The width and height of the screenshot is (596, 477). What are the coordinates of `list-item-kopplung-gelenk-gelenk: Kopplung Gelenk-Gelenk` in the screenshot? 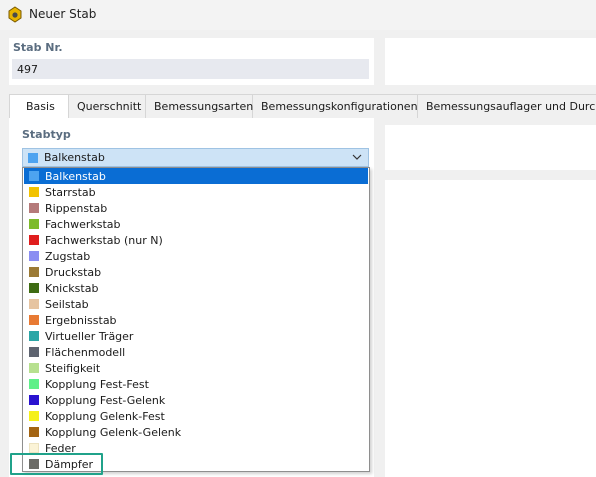 It's located at (196, 432).